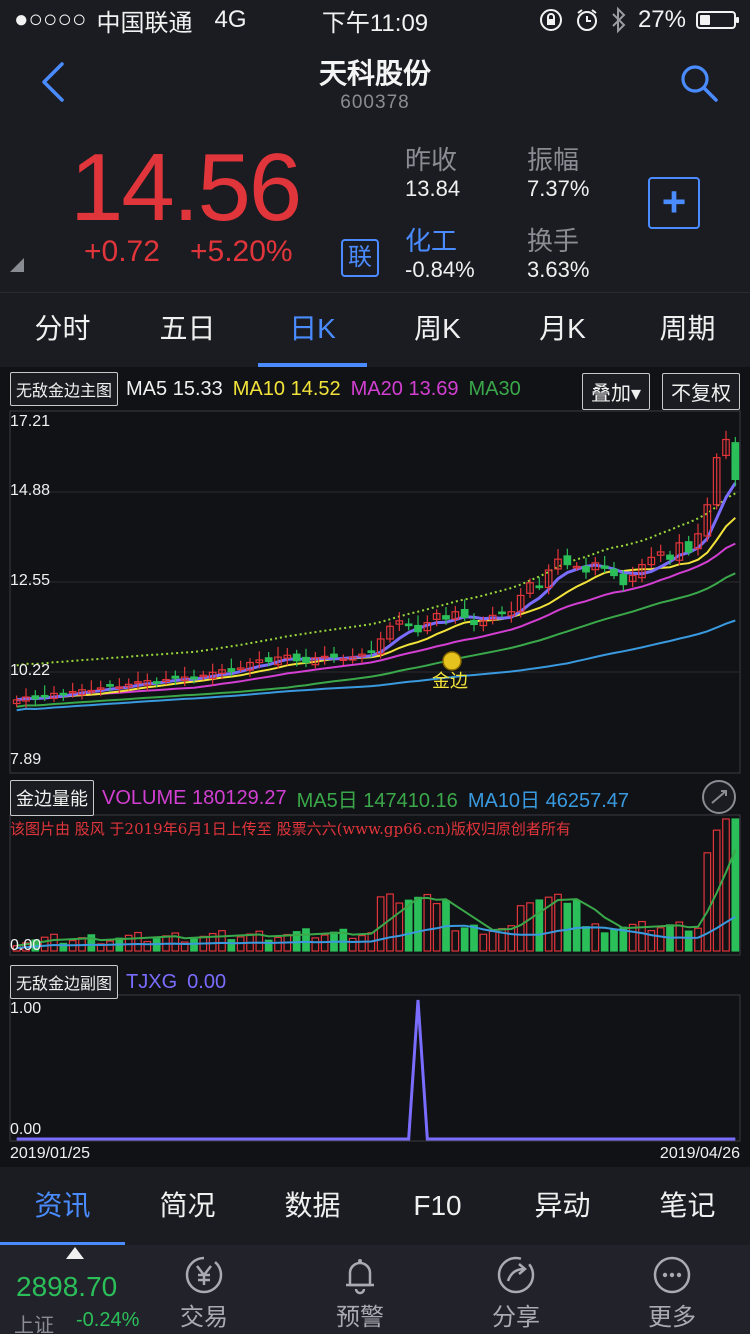 Image resolution: width=750 pixels, height=1334 pixels. Describe the element at coordinates (562, 1206) in the screenshot. I see `info-tab: 异动` at that location.